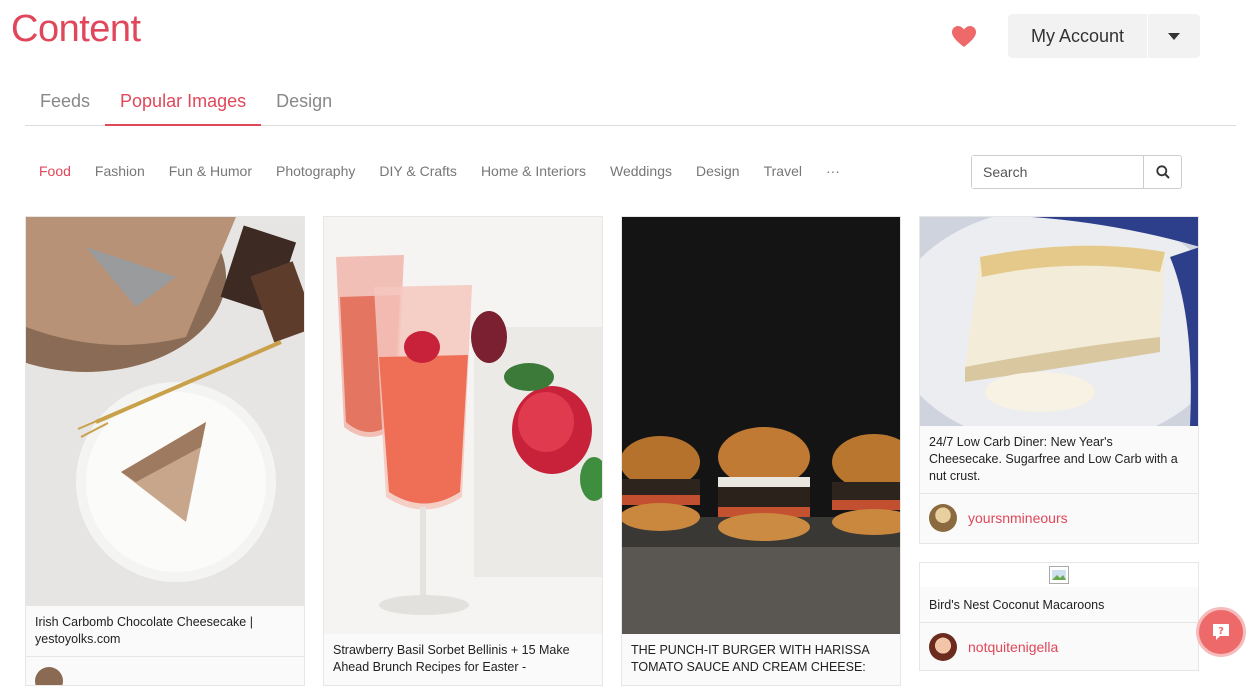 Image resolution: width=1253 pixels, height=686 pixels. I want to click on search-icon, so click(1163, 172).